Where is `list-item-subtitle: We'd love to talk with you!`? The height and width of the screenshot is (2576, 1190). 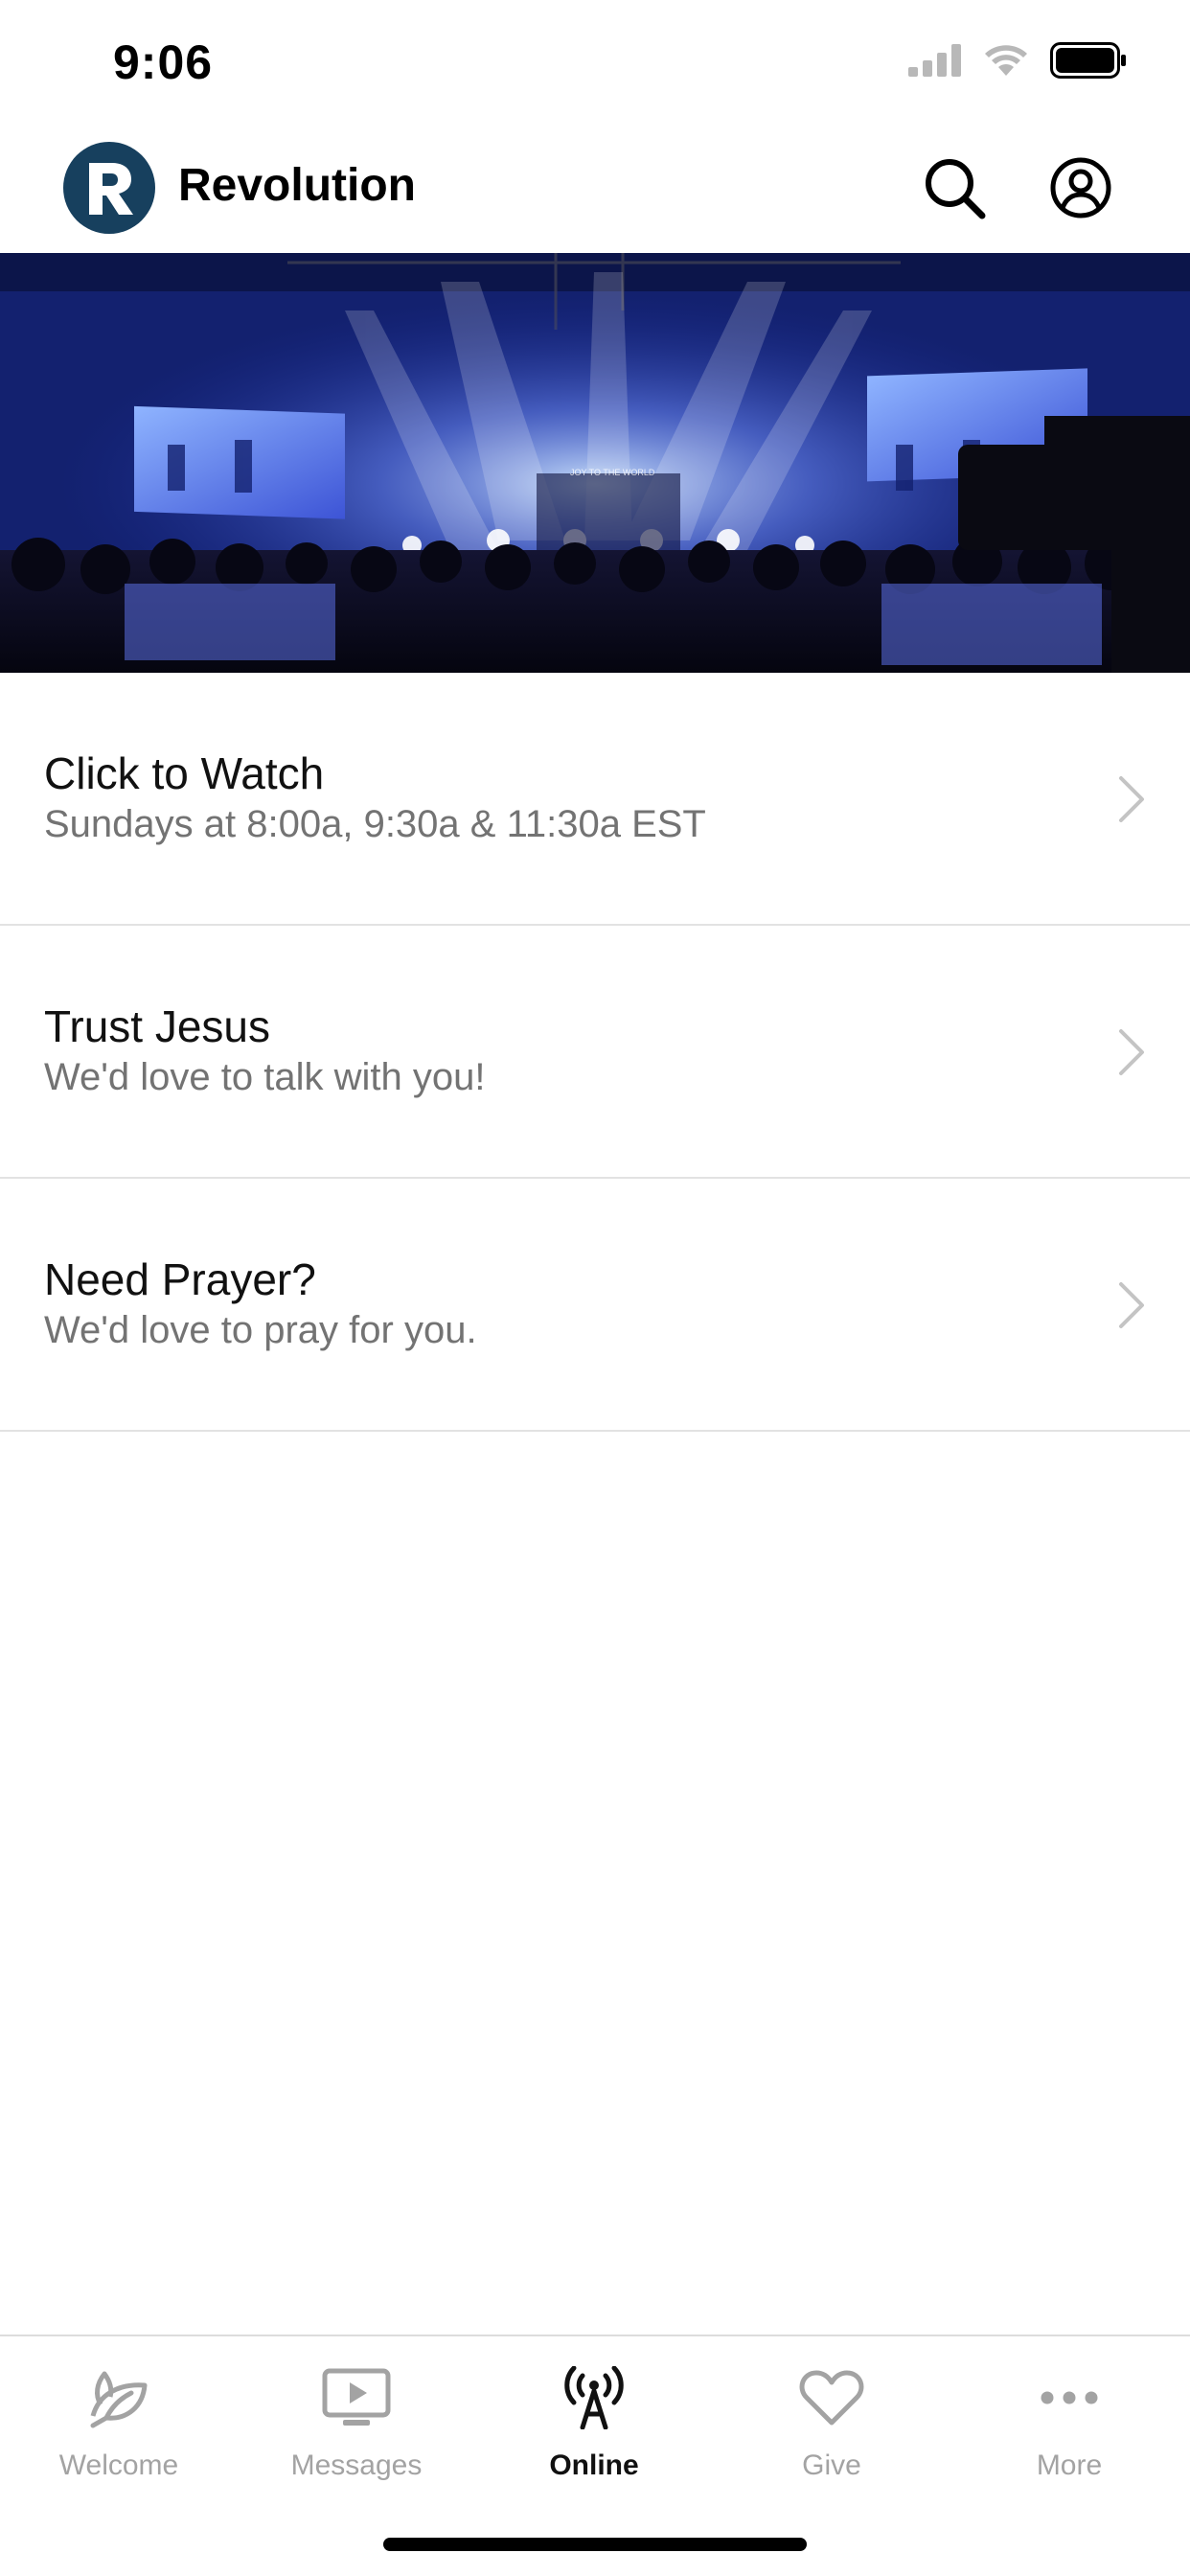
list-item-subtitle: We'd love to talk with you! is located at coordinates (265, 1077).